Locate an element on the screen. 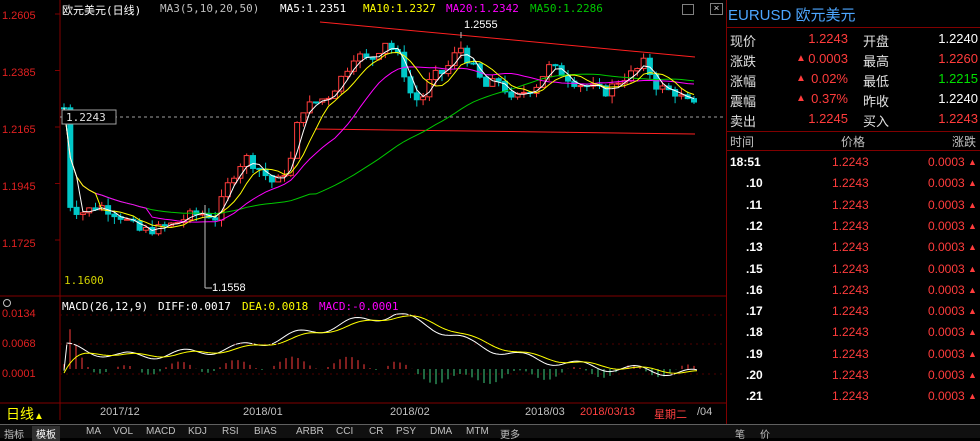  tick-time: .19 is located at coordinates (754, 353).